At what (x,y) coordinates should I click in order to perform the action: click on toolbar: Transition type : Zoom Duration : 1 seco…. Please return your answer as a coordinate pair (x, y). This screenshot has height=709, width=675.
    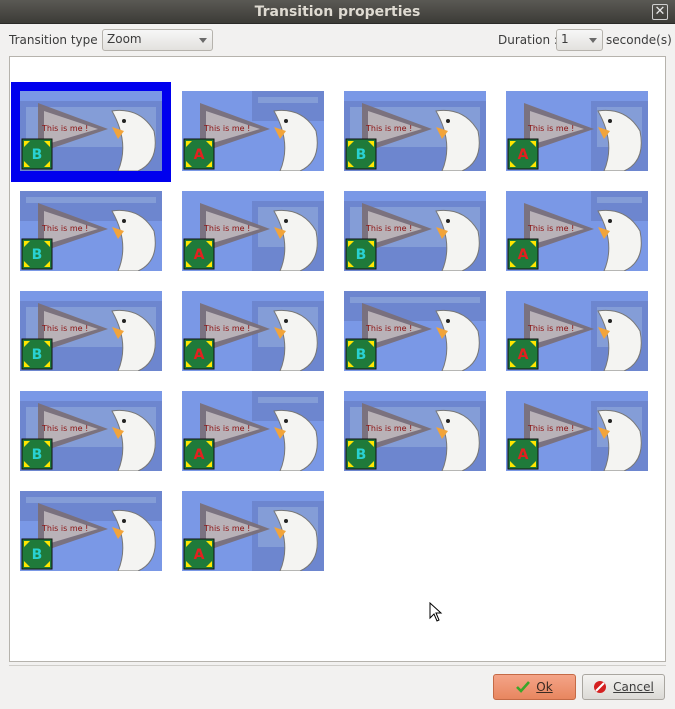
    Looking at the image, I should click on (337, 40).